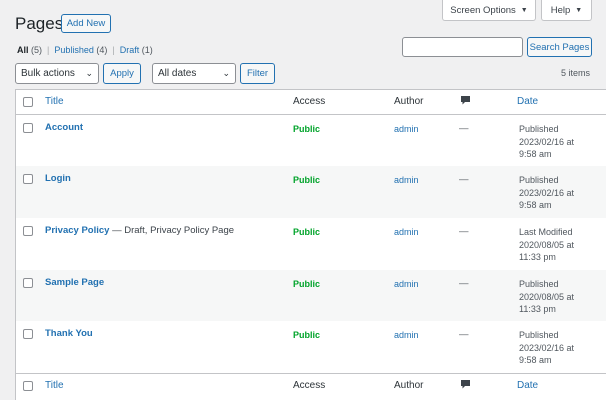  I want to click on row-title: Account, so click(64, 128).